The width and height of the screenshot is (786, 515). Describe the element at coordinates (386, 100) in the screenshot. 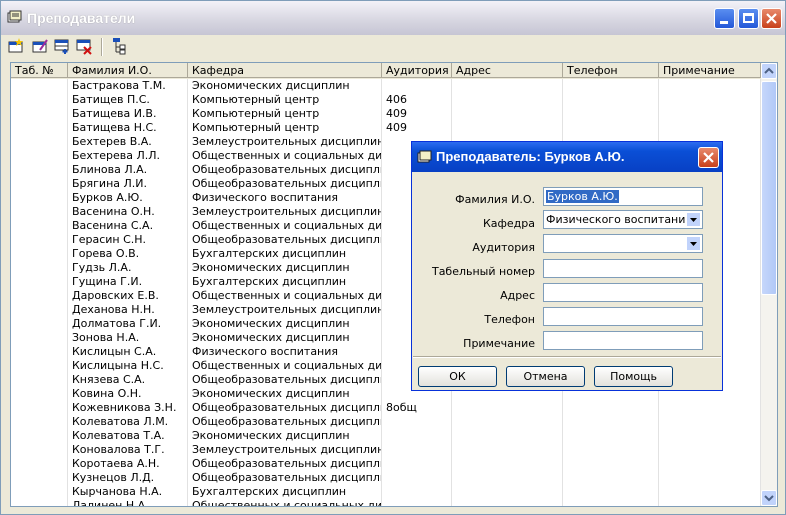

I see `table-row: Батищев П.С. Компьютерный центр 406` at that location.